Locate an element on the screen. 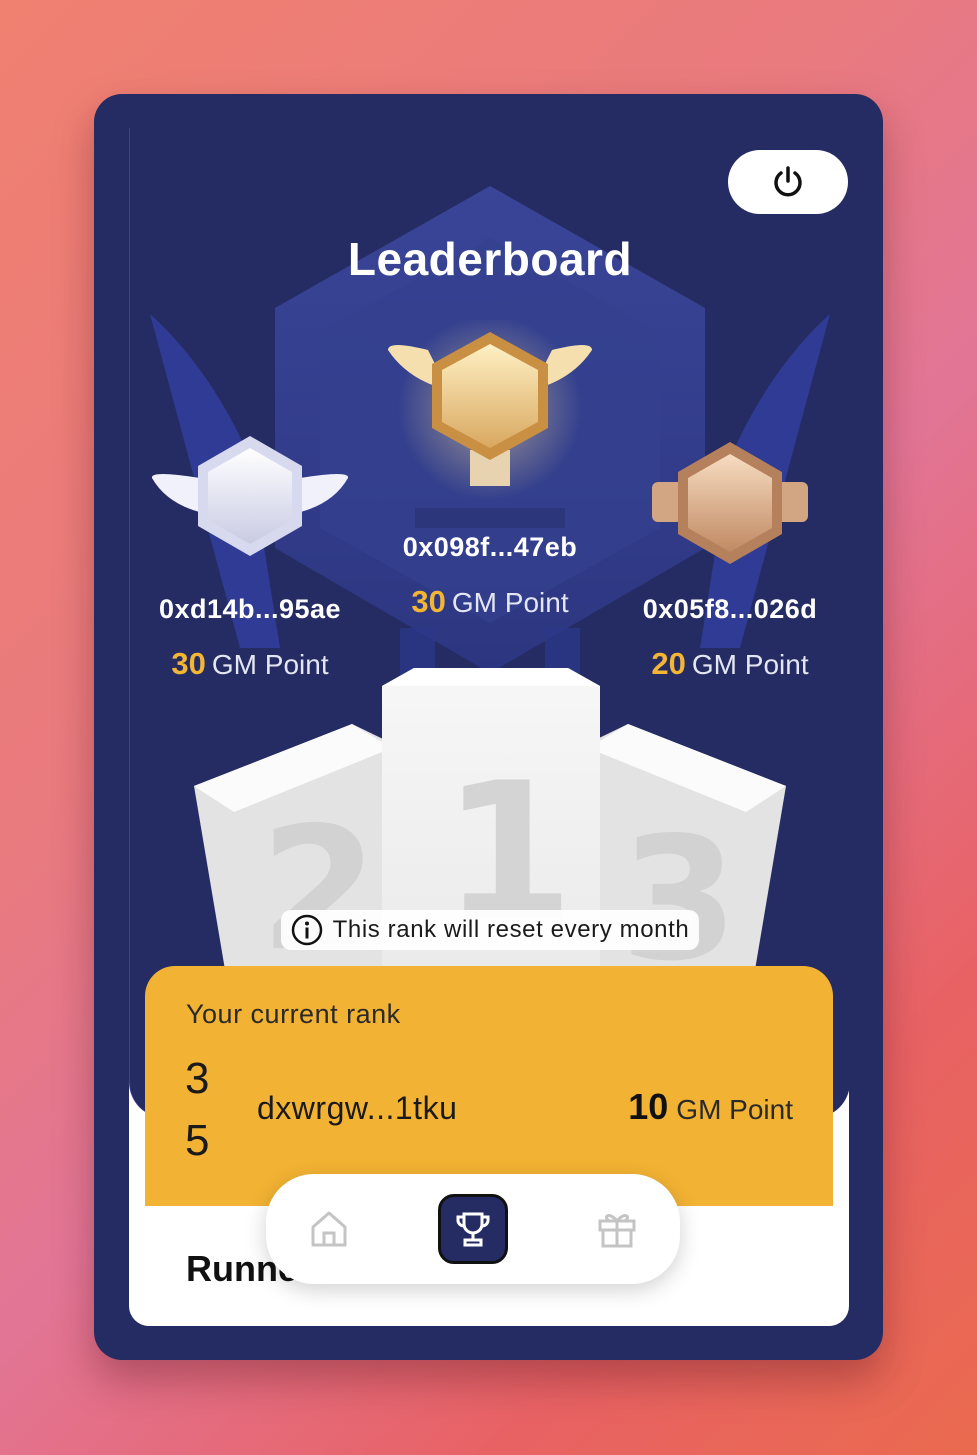  gift-icon is located at coordinates (617, 1231).